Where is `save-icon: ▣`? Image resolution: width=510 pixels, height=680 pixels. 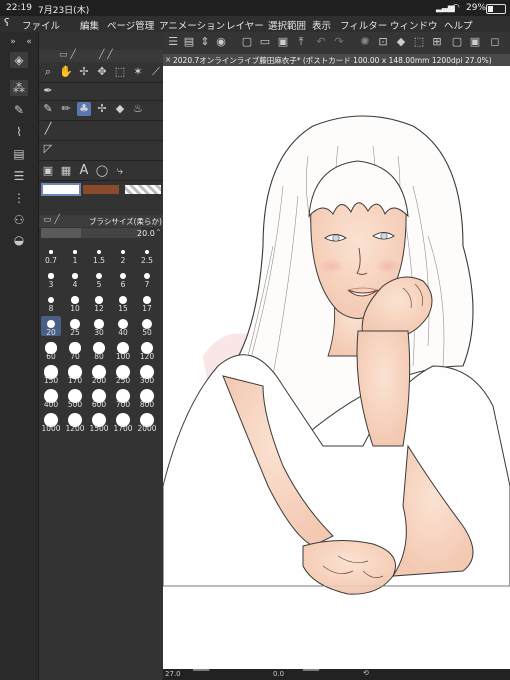 save-icon: ▣ is located at coordinates (283, 42).